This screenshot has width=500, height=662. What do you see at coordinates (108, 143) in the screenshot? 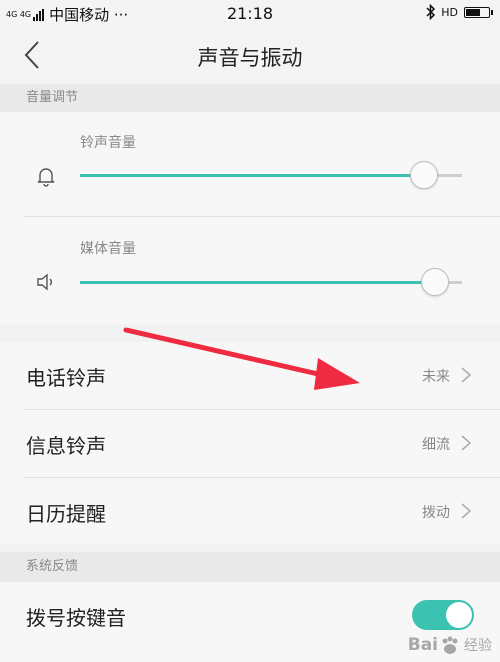
I see `ringtone-volume-label: 铃声音量` at bounding box center [108, 143].